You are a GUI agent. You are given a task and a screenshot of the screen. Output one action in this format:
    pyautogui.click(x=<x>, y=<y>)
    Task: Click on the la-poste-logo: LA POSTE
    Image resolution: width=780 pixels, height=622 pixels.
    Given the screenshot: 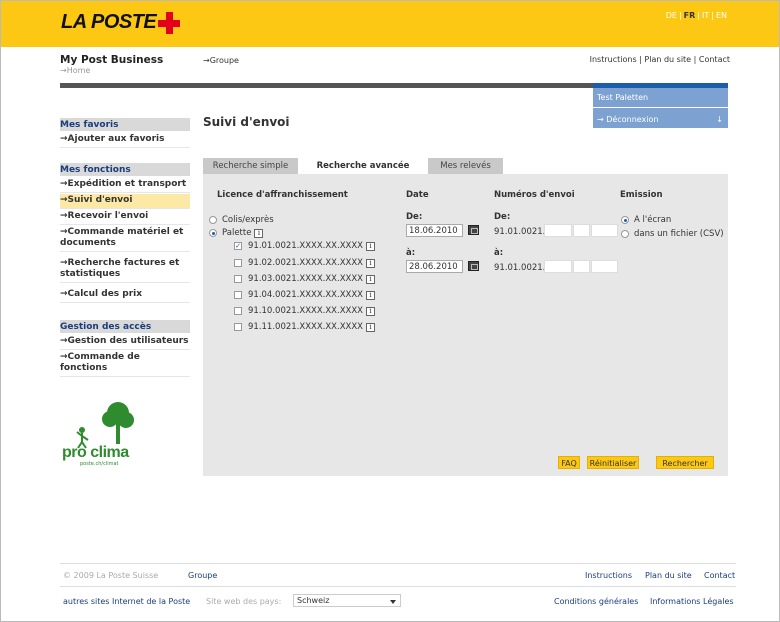 What is the action you would take?
    pyautogui.click(x=121, y=22)
    